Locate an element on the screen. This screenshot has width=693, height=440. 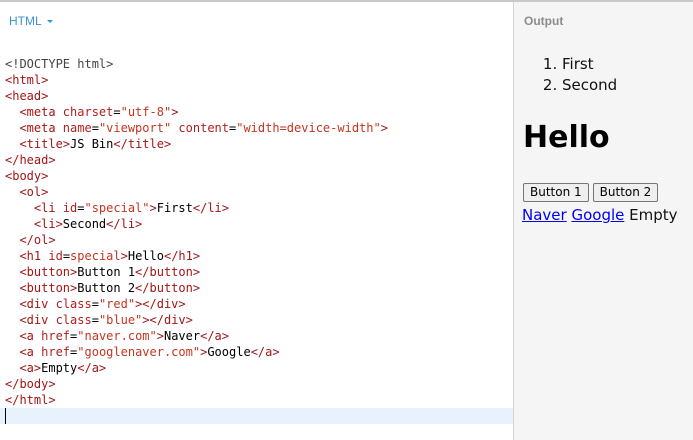
code-line: <a>Empty</a> is located at coordinates (56, 368).